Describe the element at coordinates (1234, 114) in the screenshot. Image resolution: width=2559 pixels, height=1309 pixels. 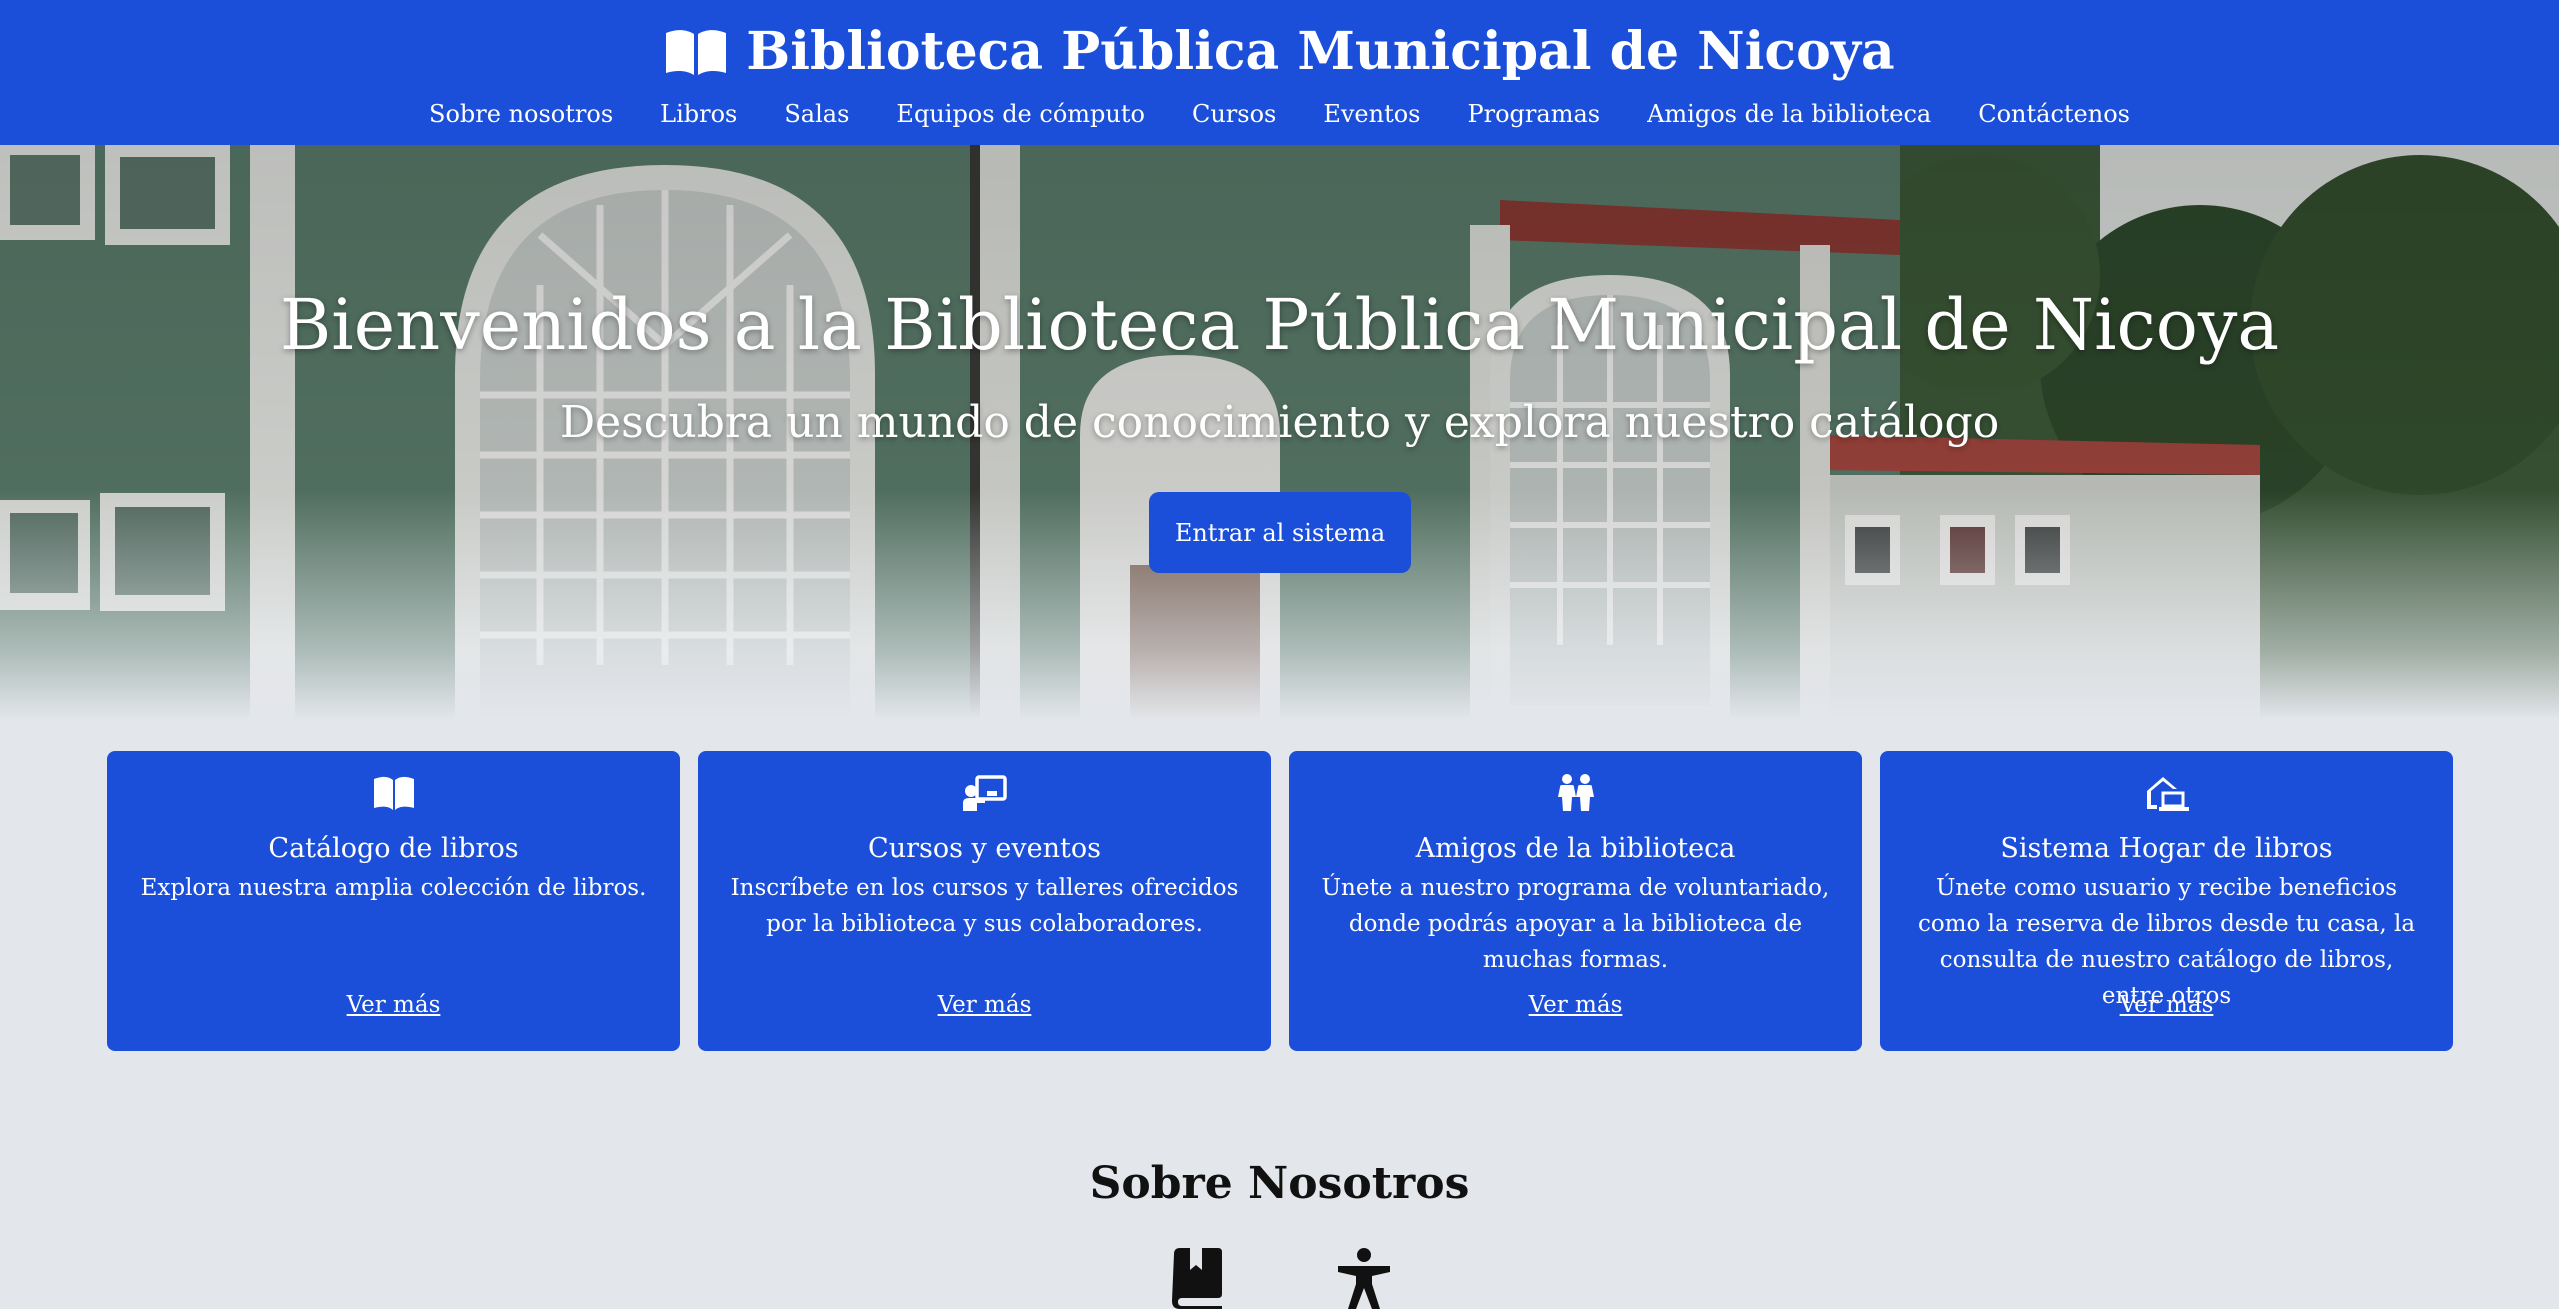
I see `nav-item-cursos: Cursos` at that location.